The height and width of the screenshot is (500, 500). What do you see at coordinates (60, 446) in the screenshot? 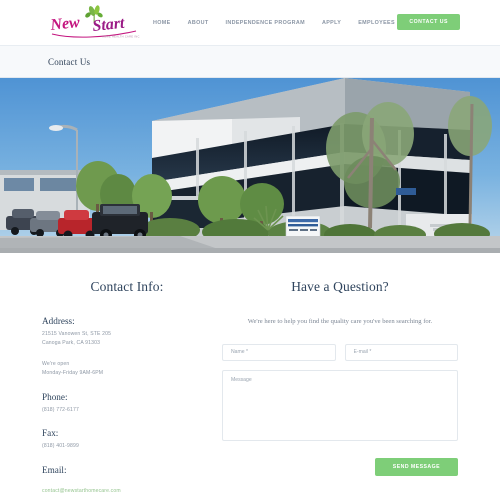
I see `fax-value: (818) 401-9899` at bounding box center [60, 446].